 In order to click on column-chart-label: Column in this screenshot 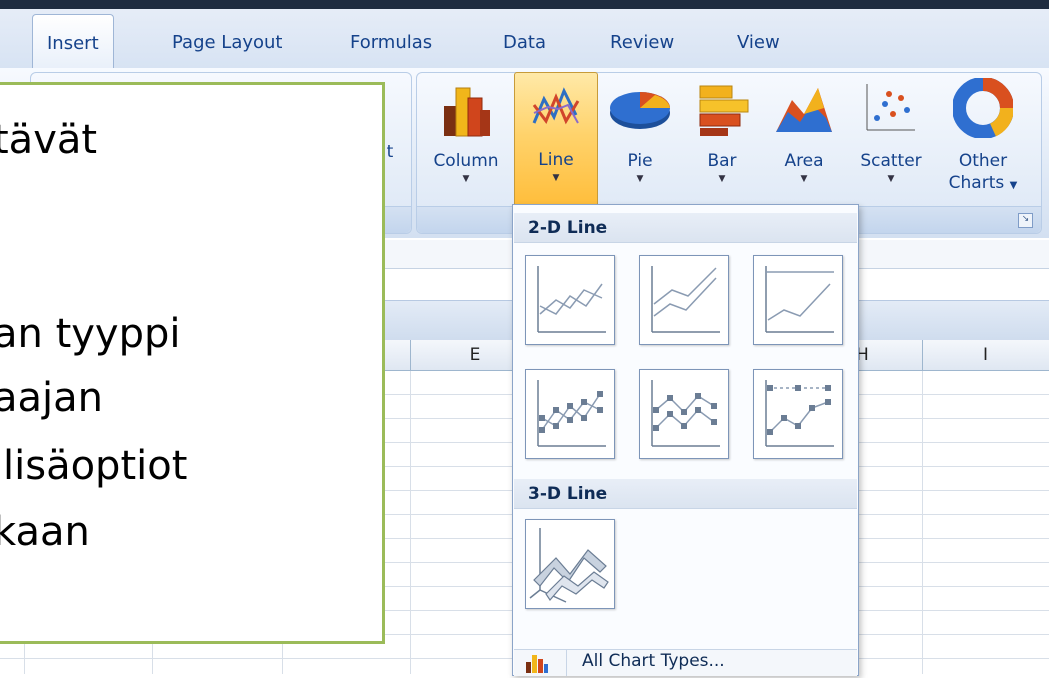, I will do `click(466, 161)`.